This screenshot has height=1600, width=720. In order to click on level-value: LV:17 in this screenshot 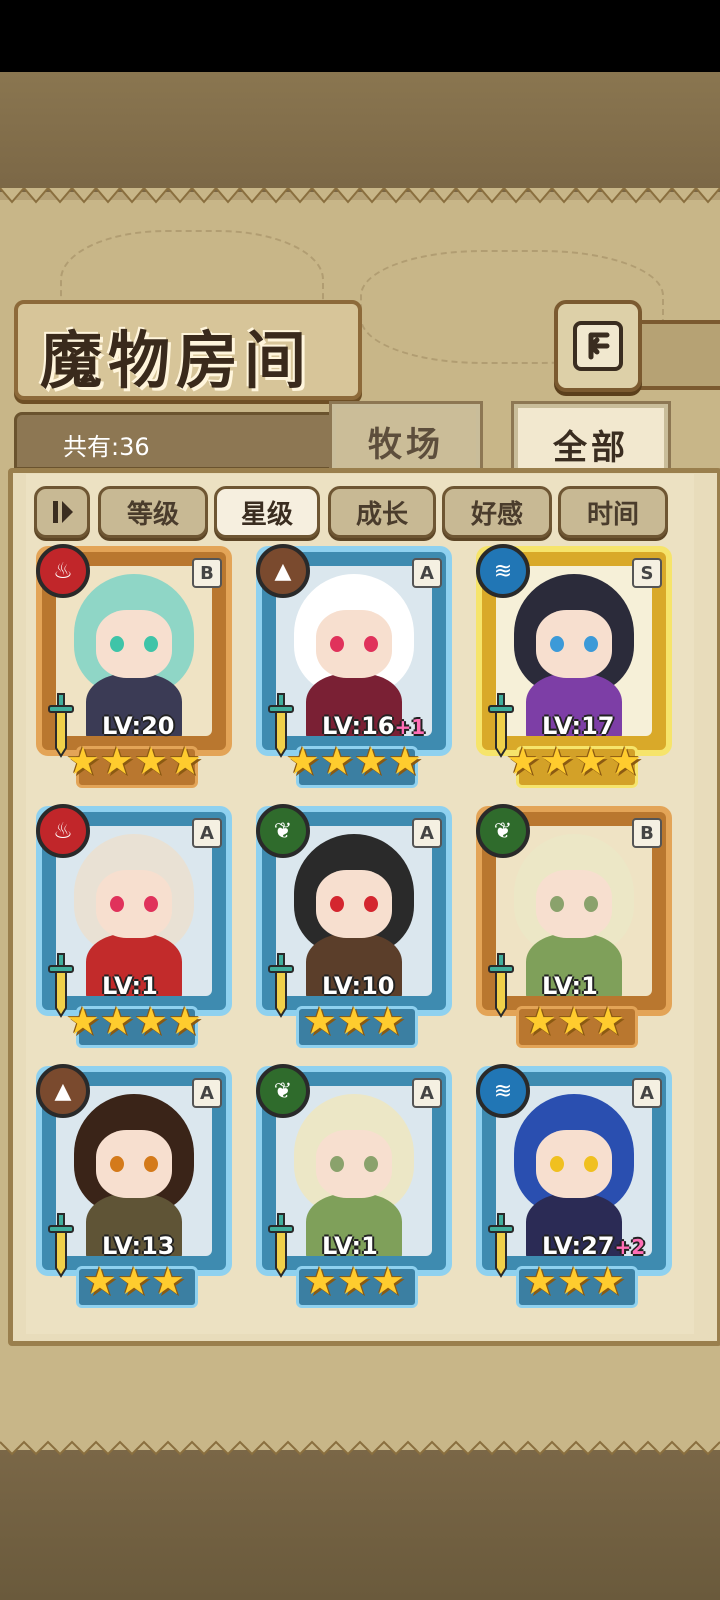, I will do `click(578, 726)`.